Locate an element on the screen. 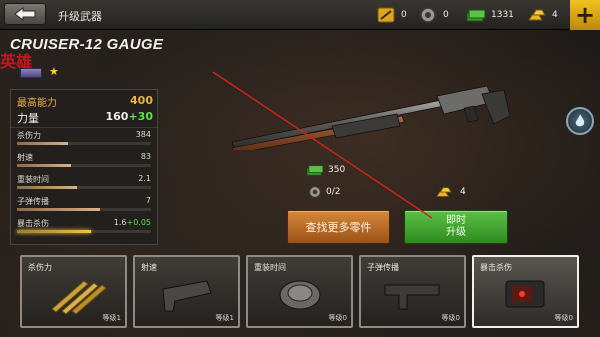  add-currency-button: + is located at coordinates (585, 15).